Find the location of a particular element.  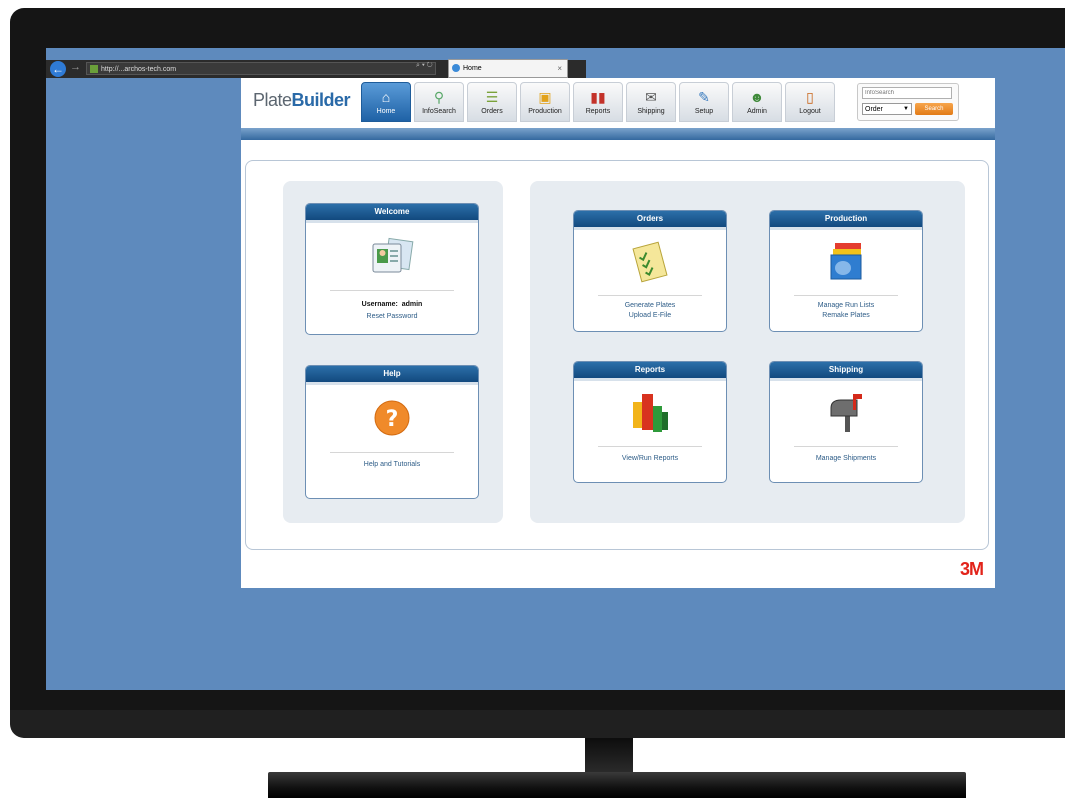

shipping-card: Shipping Manage Shipments is located at coordinates (846, 422).